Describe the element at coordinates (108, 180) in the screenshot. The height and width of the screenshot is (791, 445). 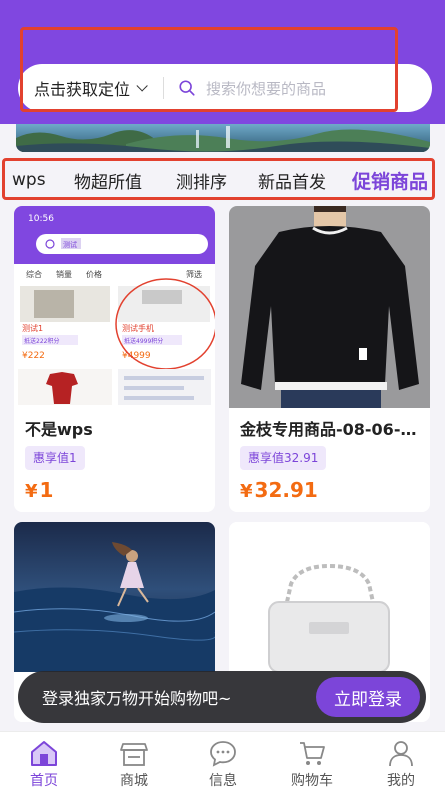
I see `tab-value: 物超所值` at that location.